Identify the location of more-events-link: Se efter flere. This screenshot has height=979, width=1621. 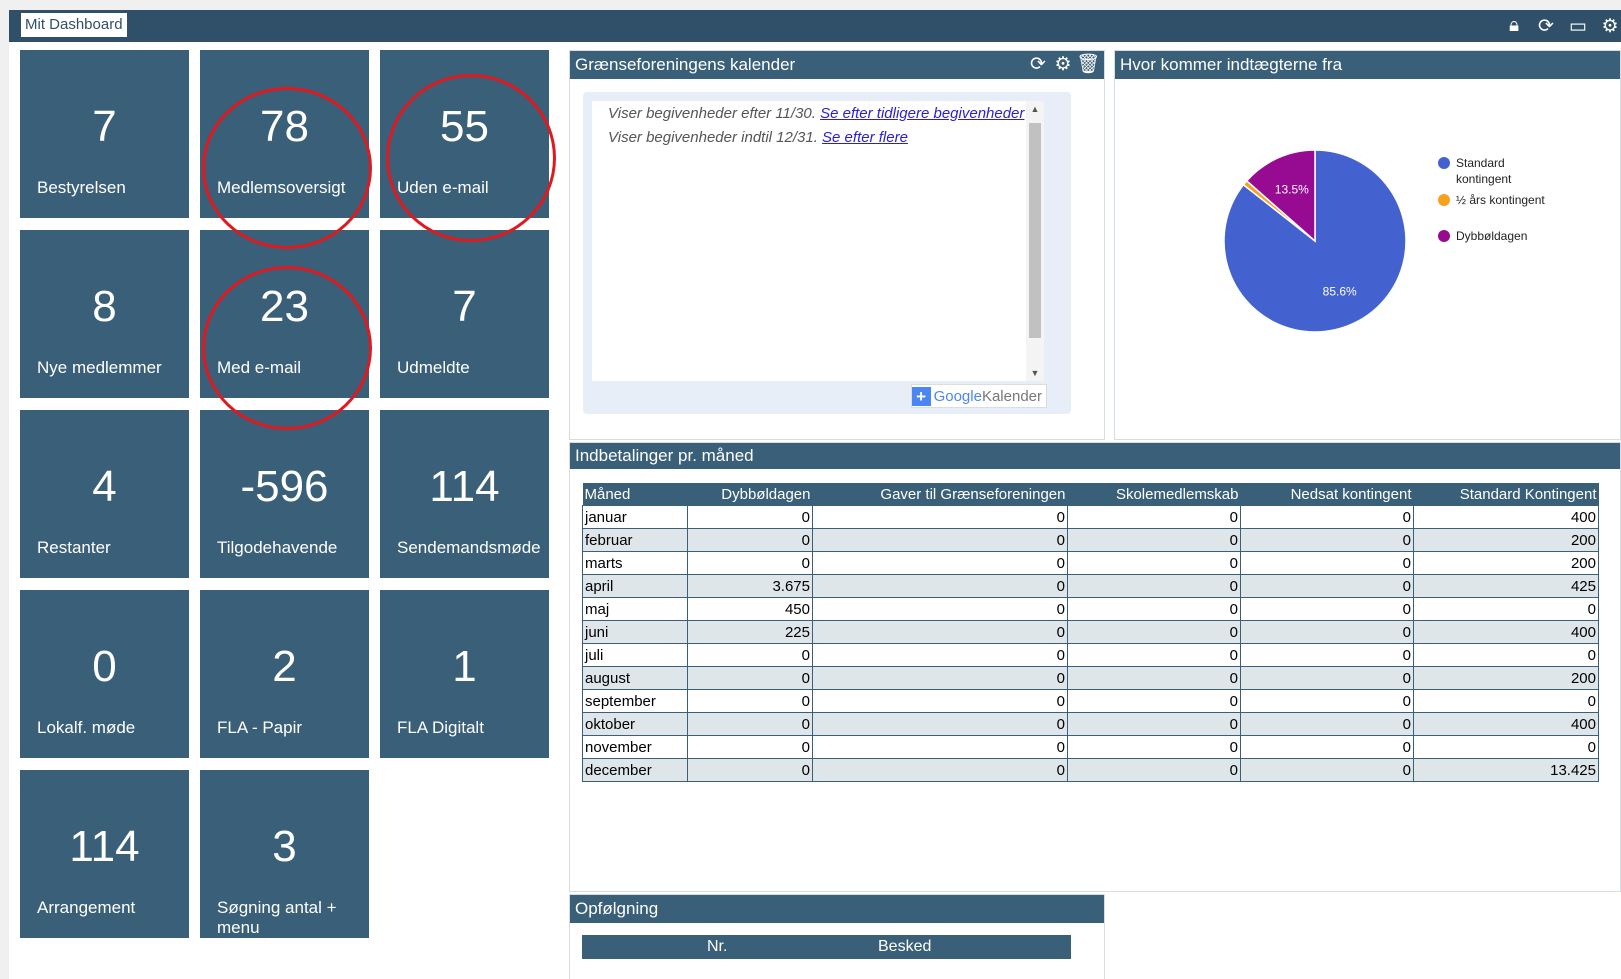
(865, 137).